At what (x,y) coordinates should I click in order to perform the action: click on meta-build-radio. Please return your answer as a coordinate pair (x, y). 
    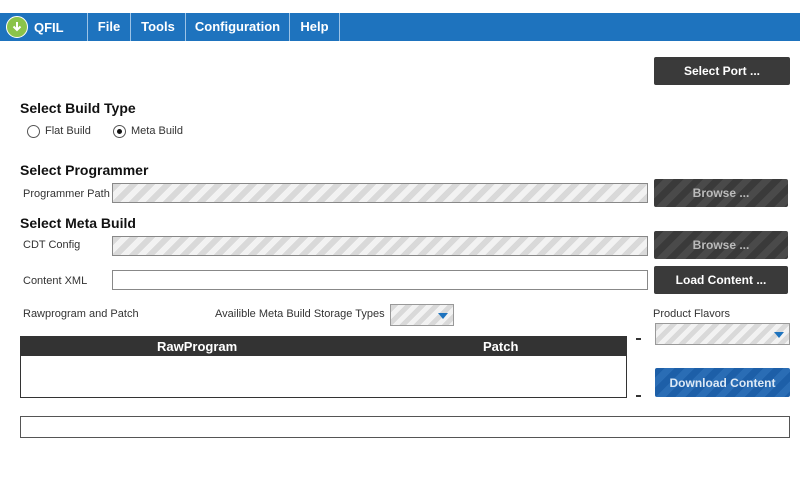
    Looking at the image, I should click on (119, 131).